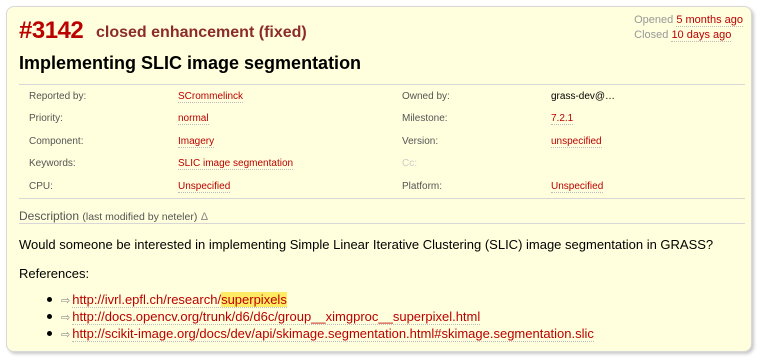 The width and height of the screenshot is (764, 364). I want to click on platform-link: Unspecified, so click(577, 186).